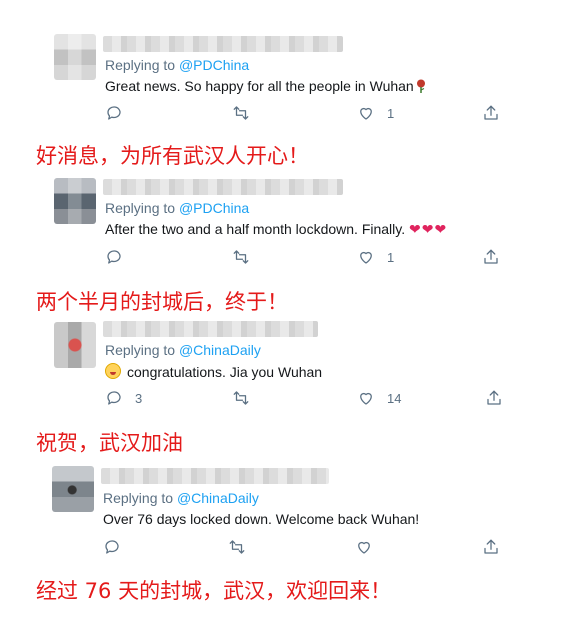 This screenshot has height=637, width=582. Describe the element at coordinates (379, 398) in the screenshot. I see `like-button: 14` at that location.